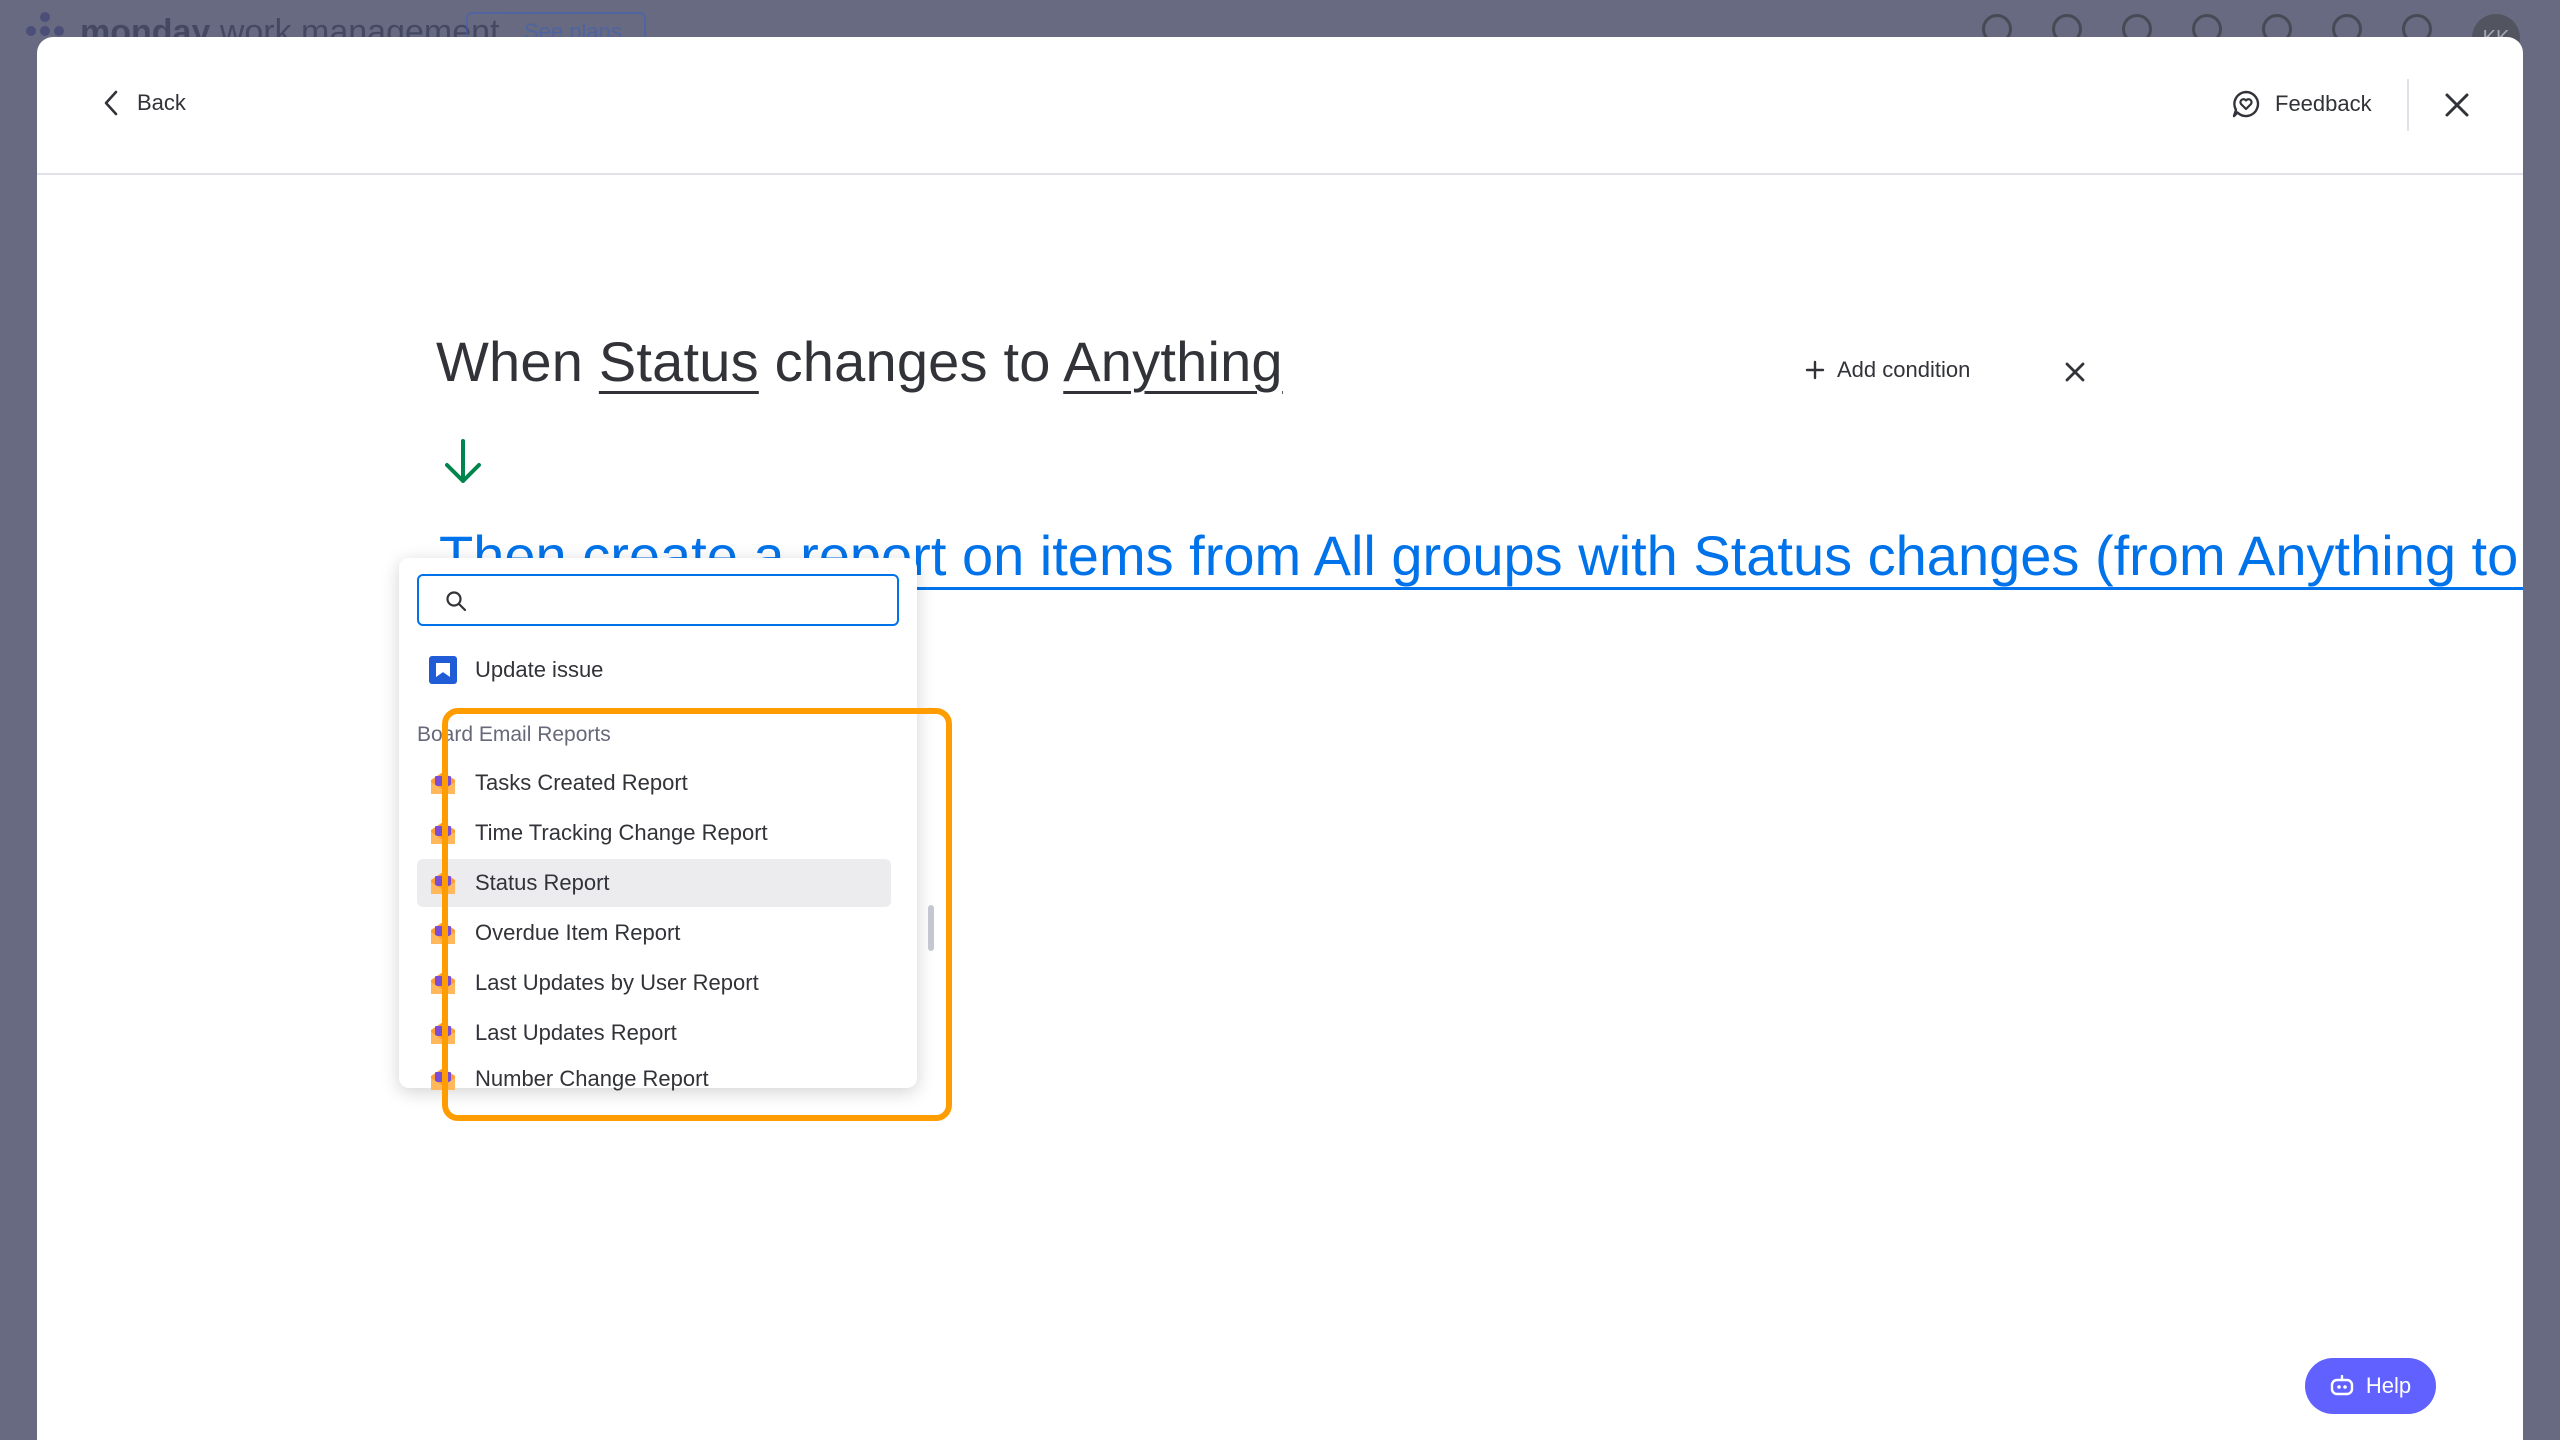  Describe the element at coordinates (576, 1032) in the screenshot. I see `dropdown-item-label: Last Updates Report` at that location.